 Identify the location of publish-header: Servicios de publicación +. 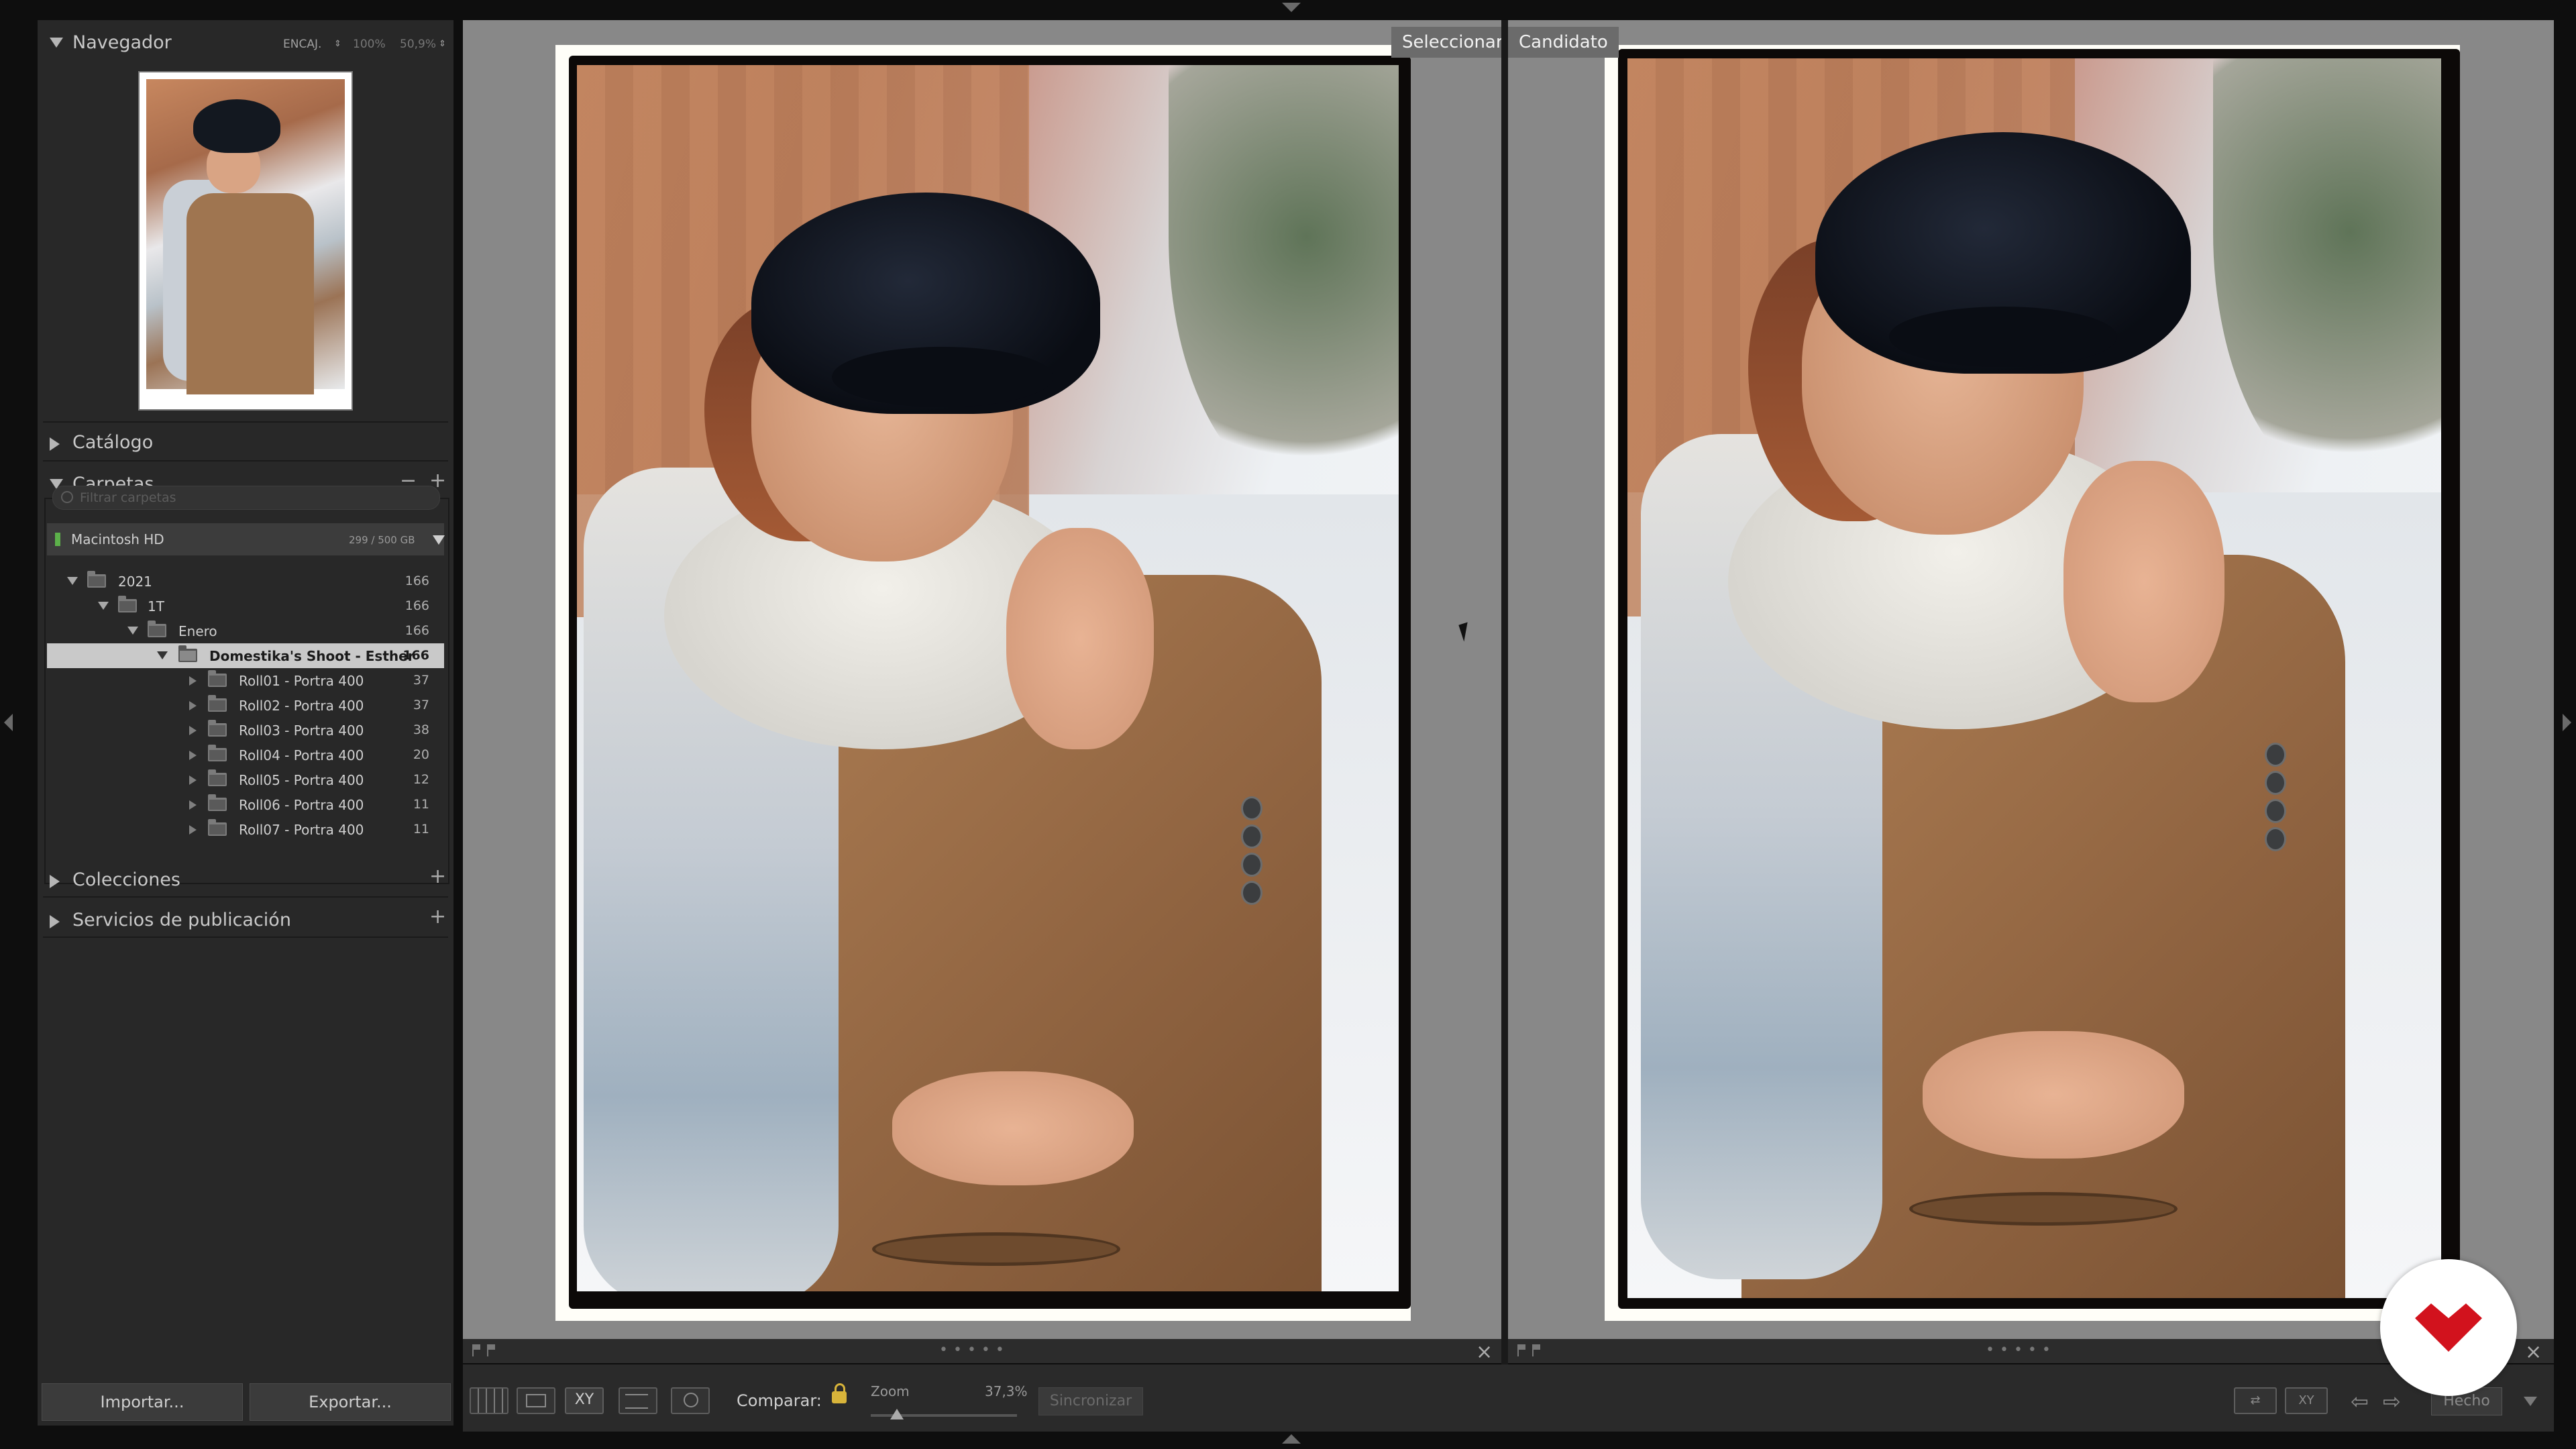
(245, 919).